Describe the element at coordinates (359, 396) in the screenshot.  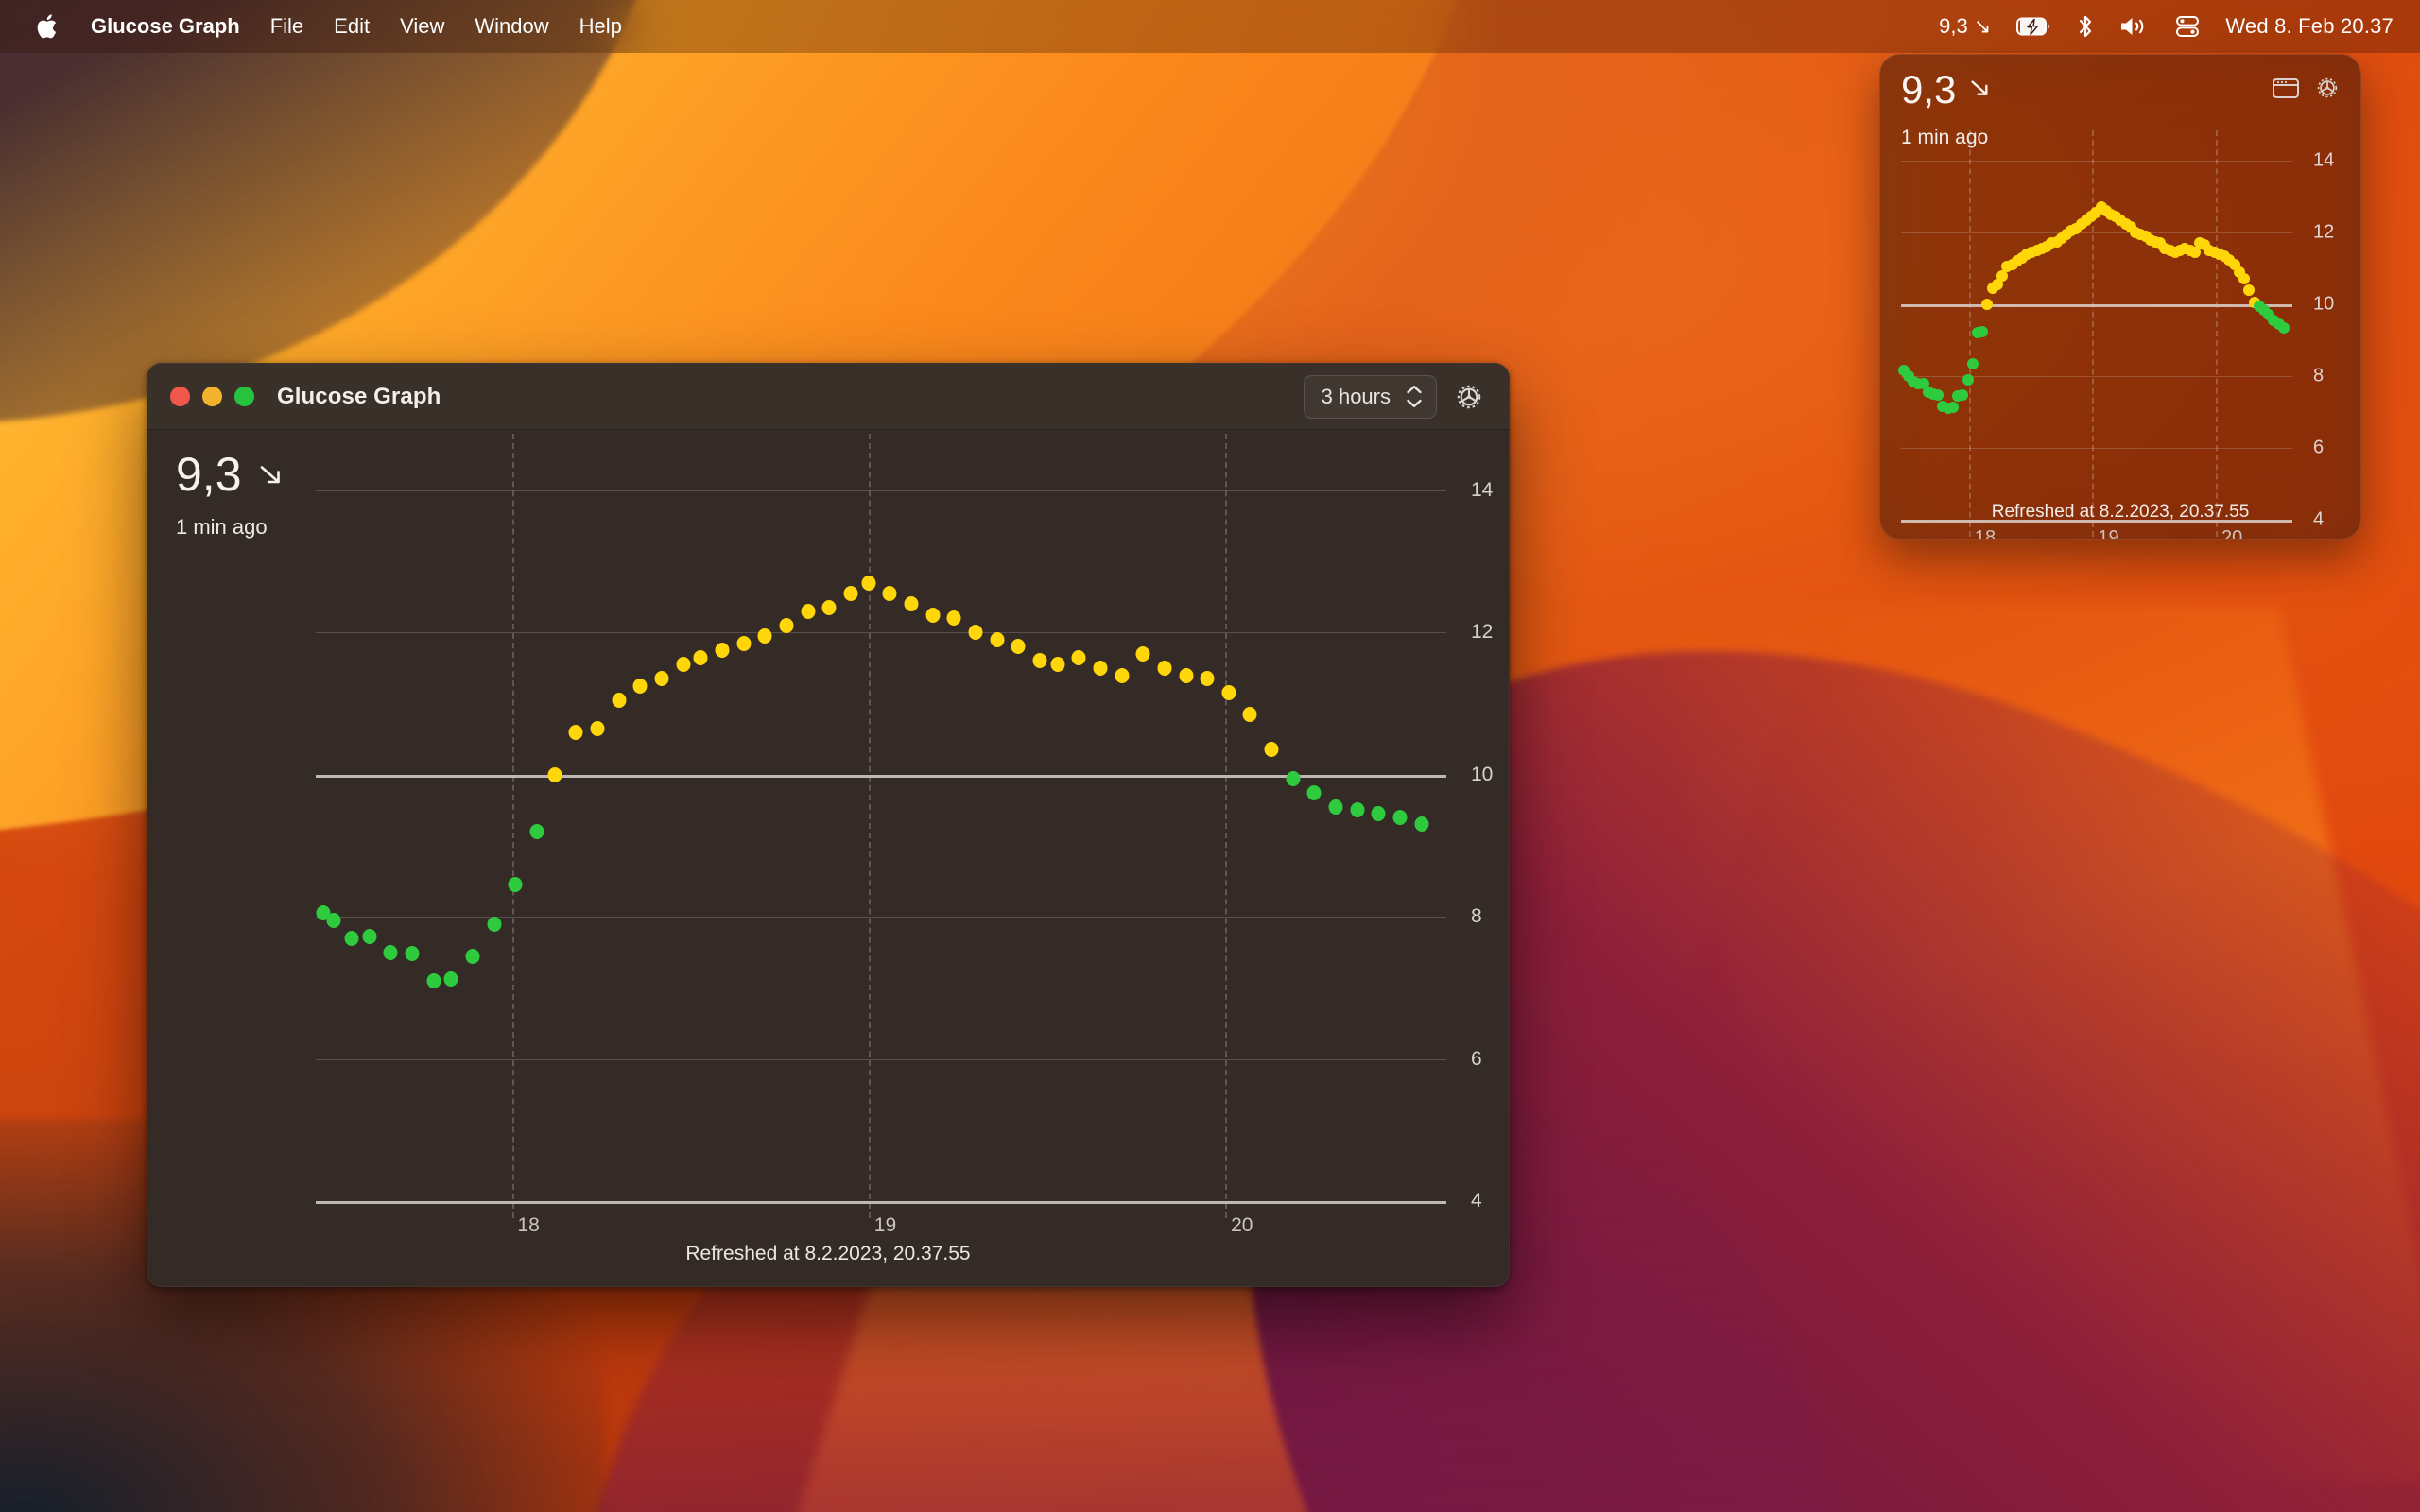
I see `window-title: Glucose Graph` at that location.